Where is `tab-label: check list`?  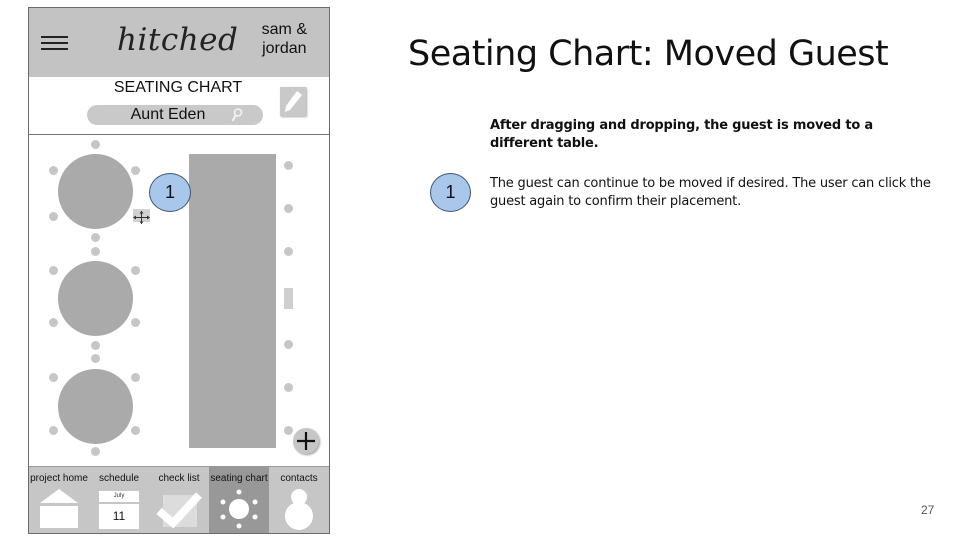
tab-label: check list is located at coordinates (179, 478).